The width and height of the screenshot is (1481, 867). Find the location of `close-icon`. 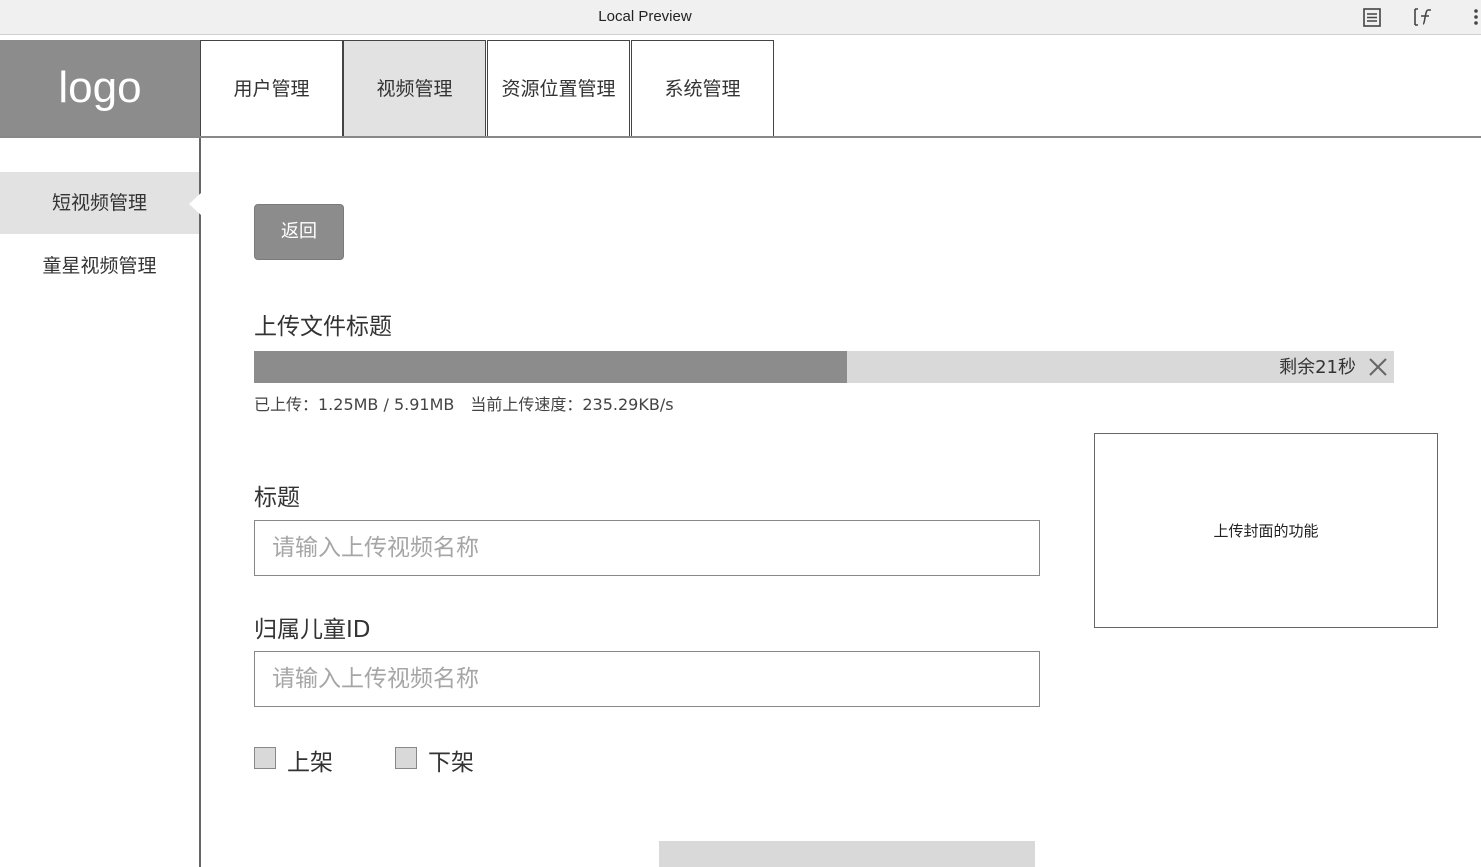

close-icon is located at coordinates (1378, 367).